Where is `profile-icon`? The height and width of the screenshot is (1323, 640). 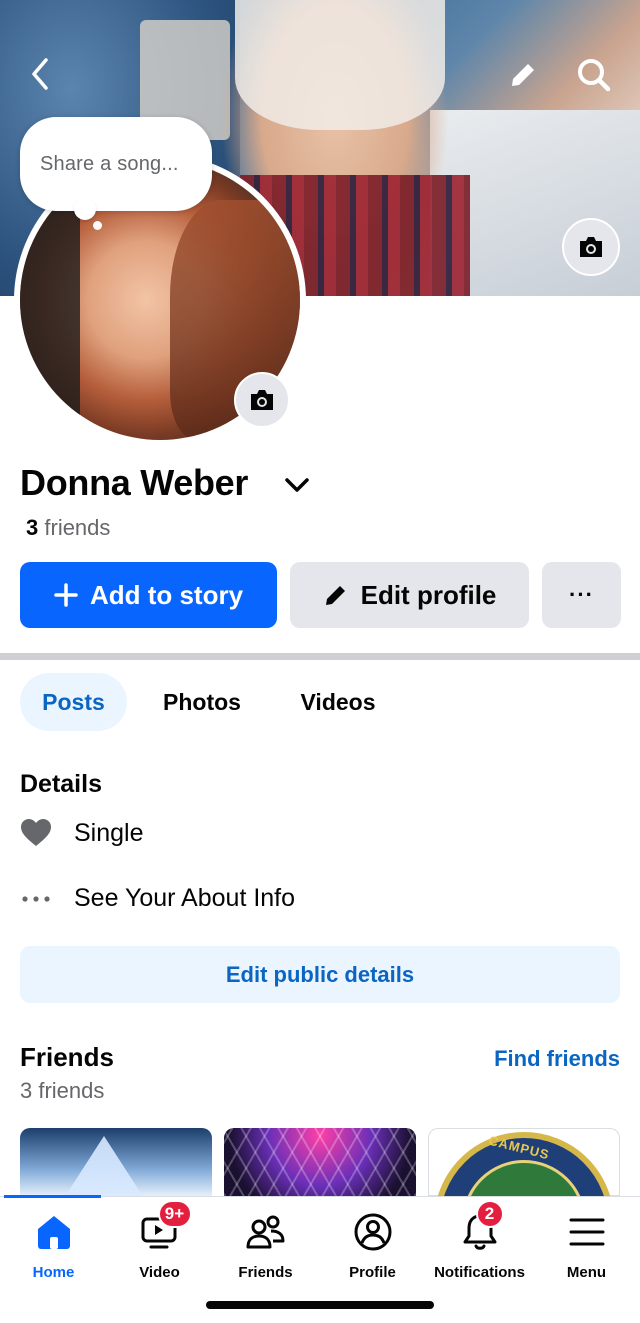 profile-icon is located at coordinates (373, 1232).